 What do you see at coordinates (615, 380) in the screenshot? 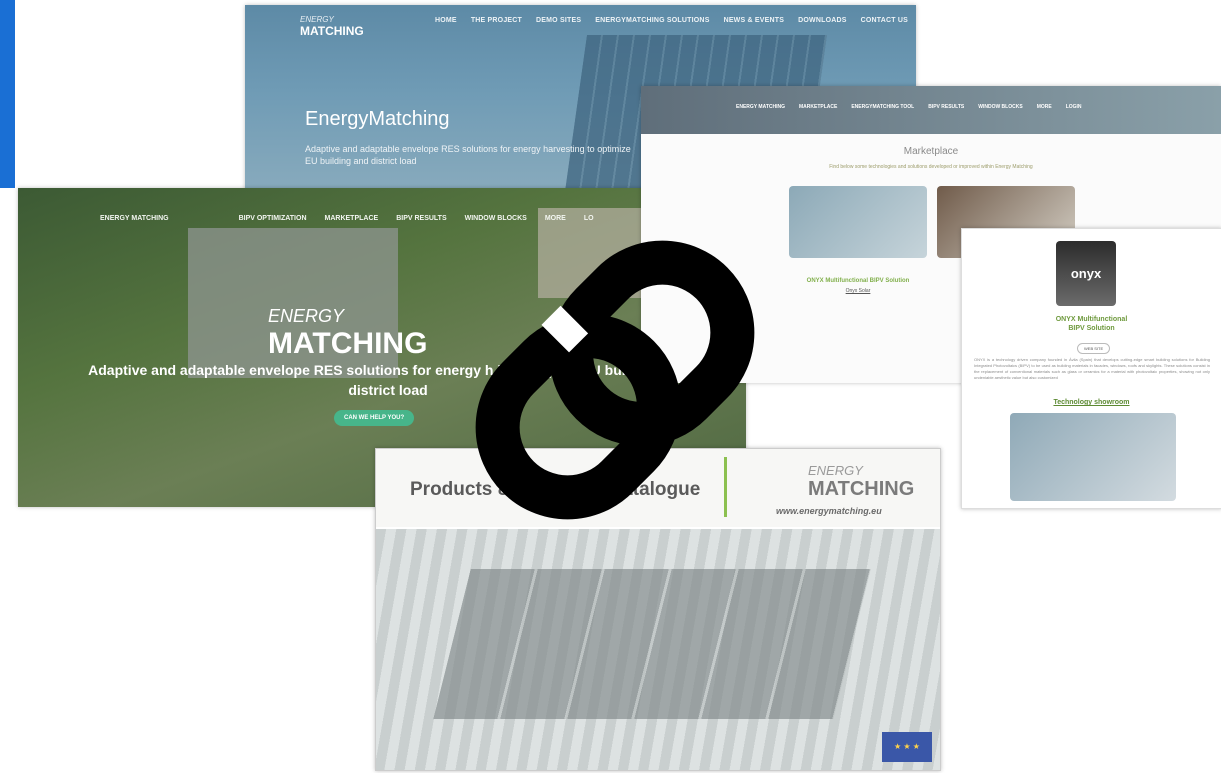
I see `chain-link-icon` at bounding box center [615, 380].